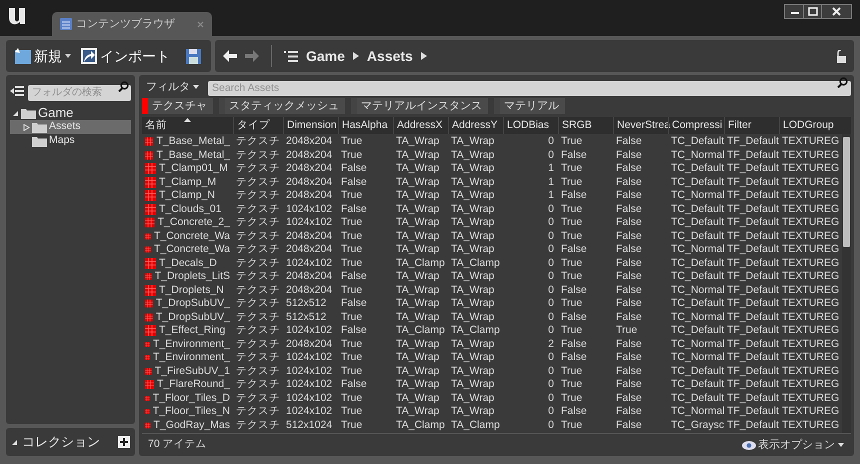 This screenshot has height=464, width=860. Describe the element at coordinates (529, 88) in the screenshot. I see `search-field: Search Assets` at that location.